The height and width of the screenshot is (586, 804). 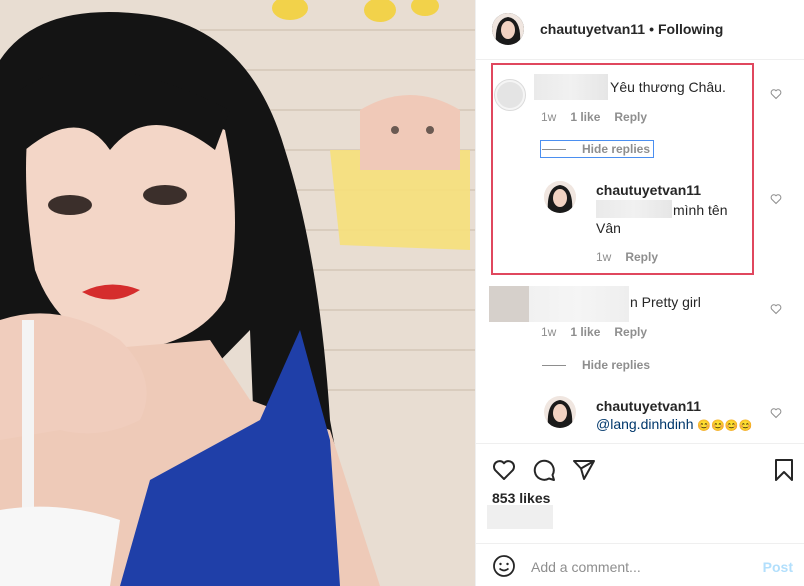 I want to click on post-date-redacted, so click(x=520, y=517).